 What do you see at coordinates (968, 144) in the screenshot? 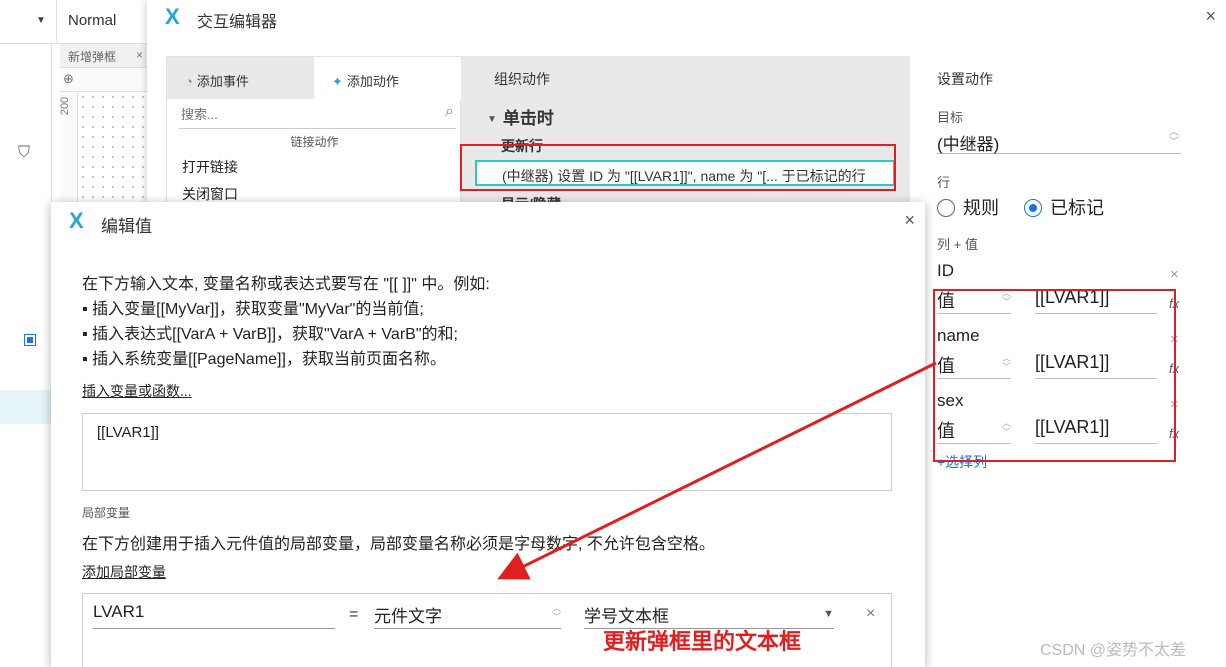
I see `target-value: (中继器)` at bounding box center [968, 144].